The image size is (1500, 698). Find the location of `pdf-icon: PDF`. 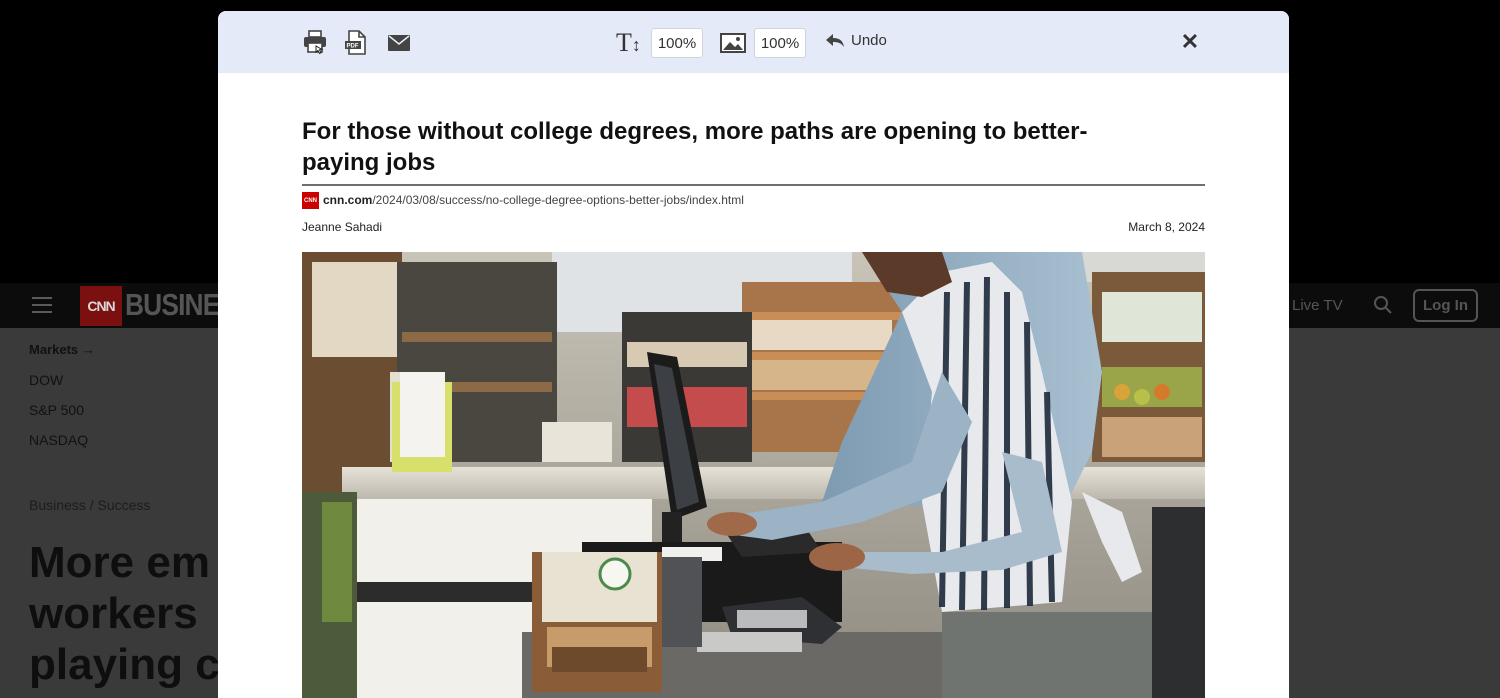

pdf-icon: PDF is located at coordinates (356, 43).